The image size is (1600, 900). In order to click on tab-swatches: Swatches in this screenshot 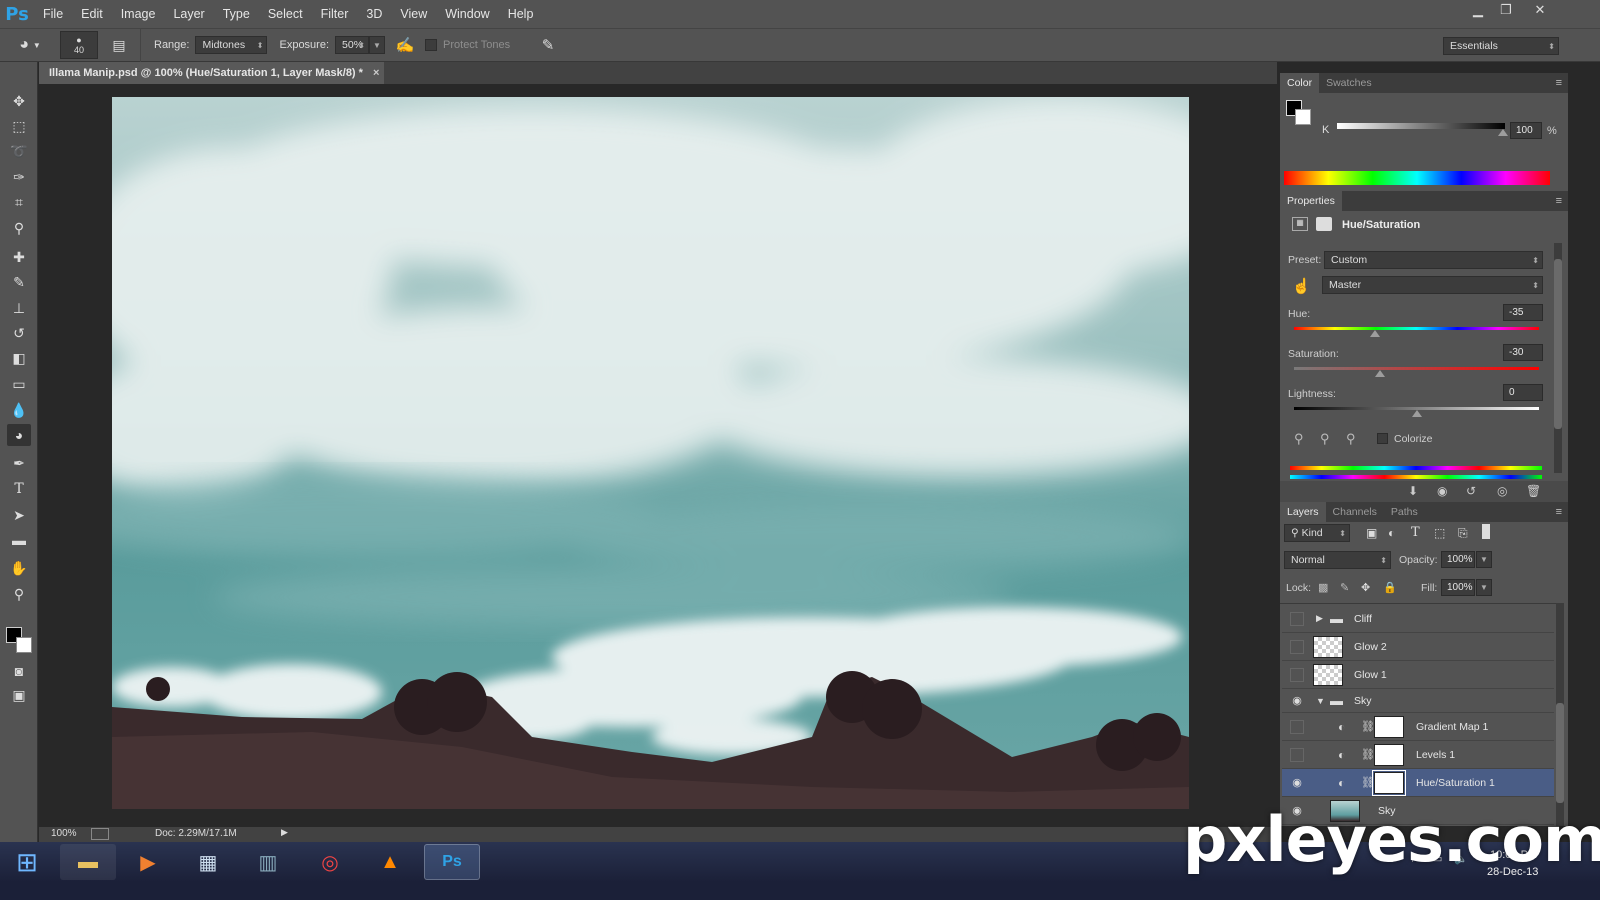, I will do `click(1349, 83)`.